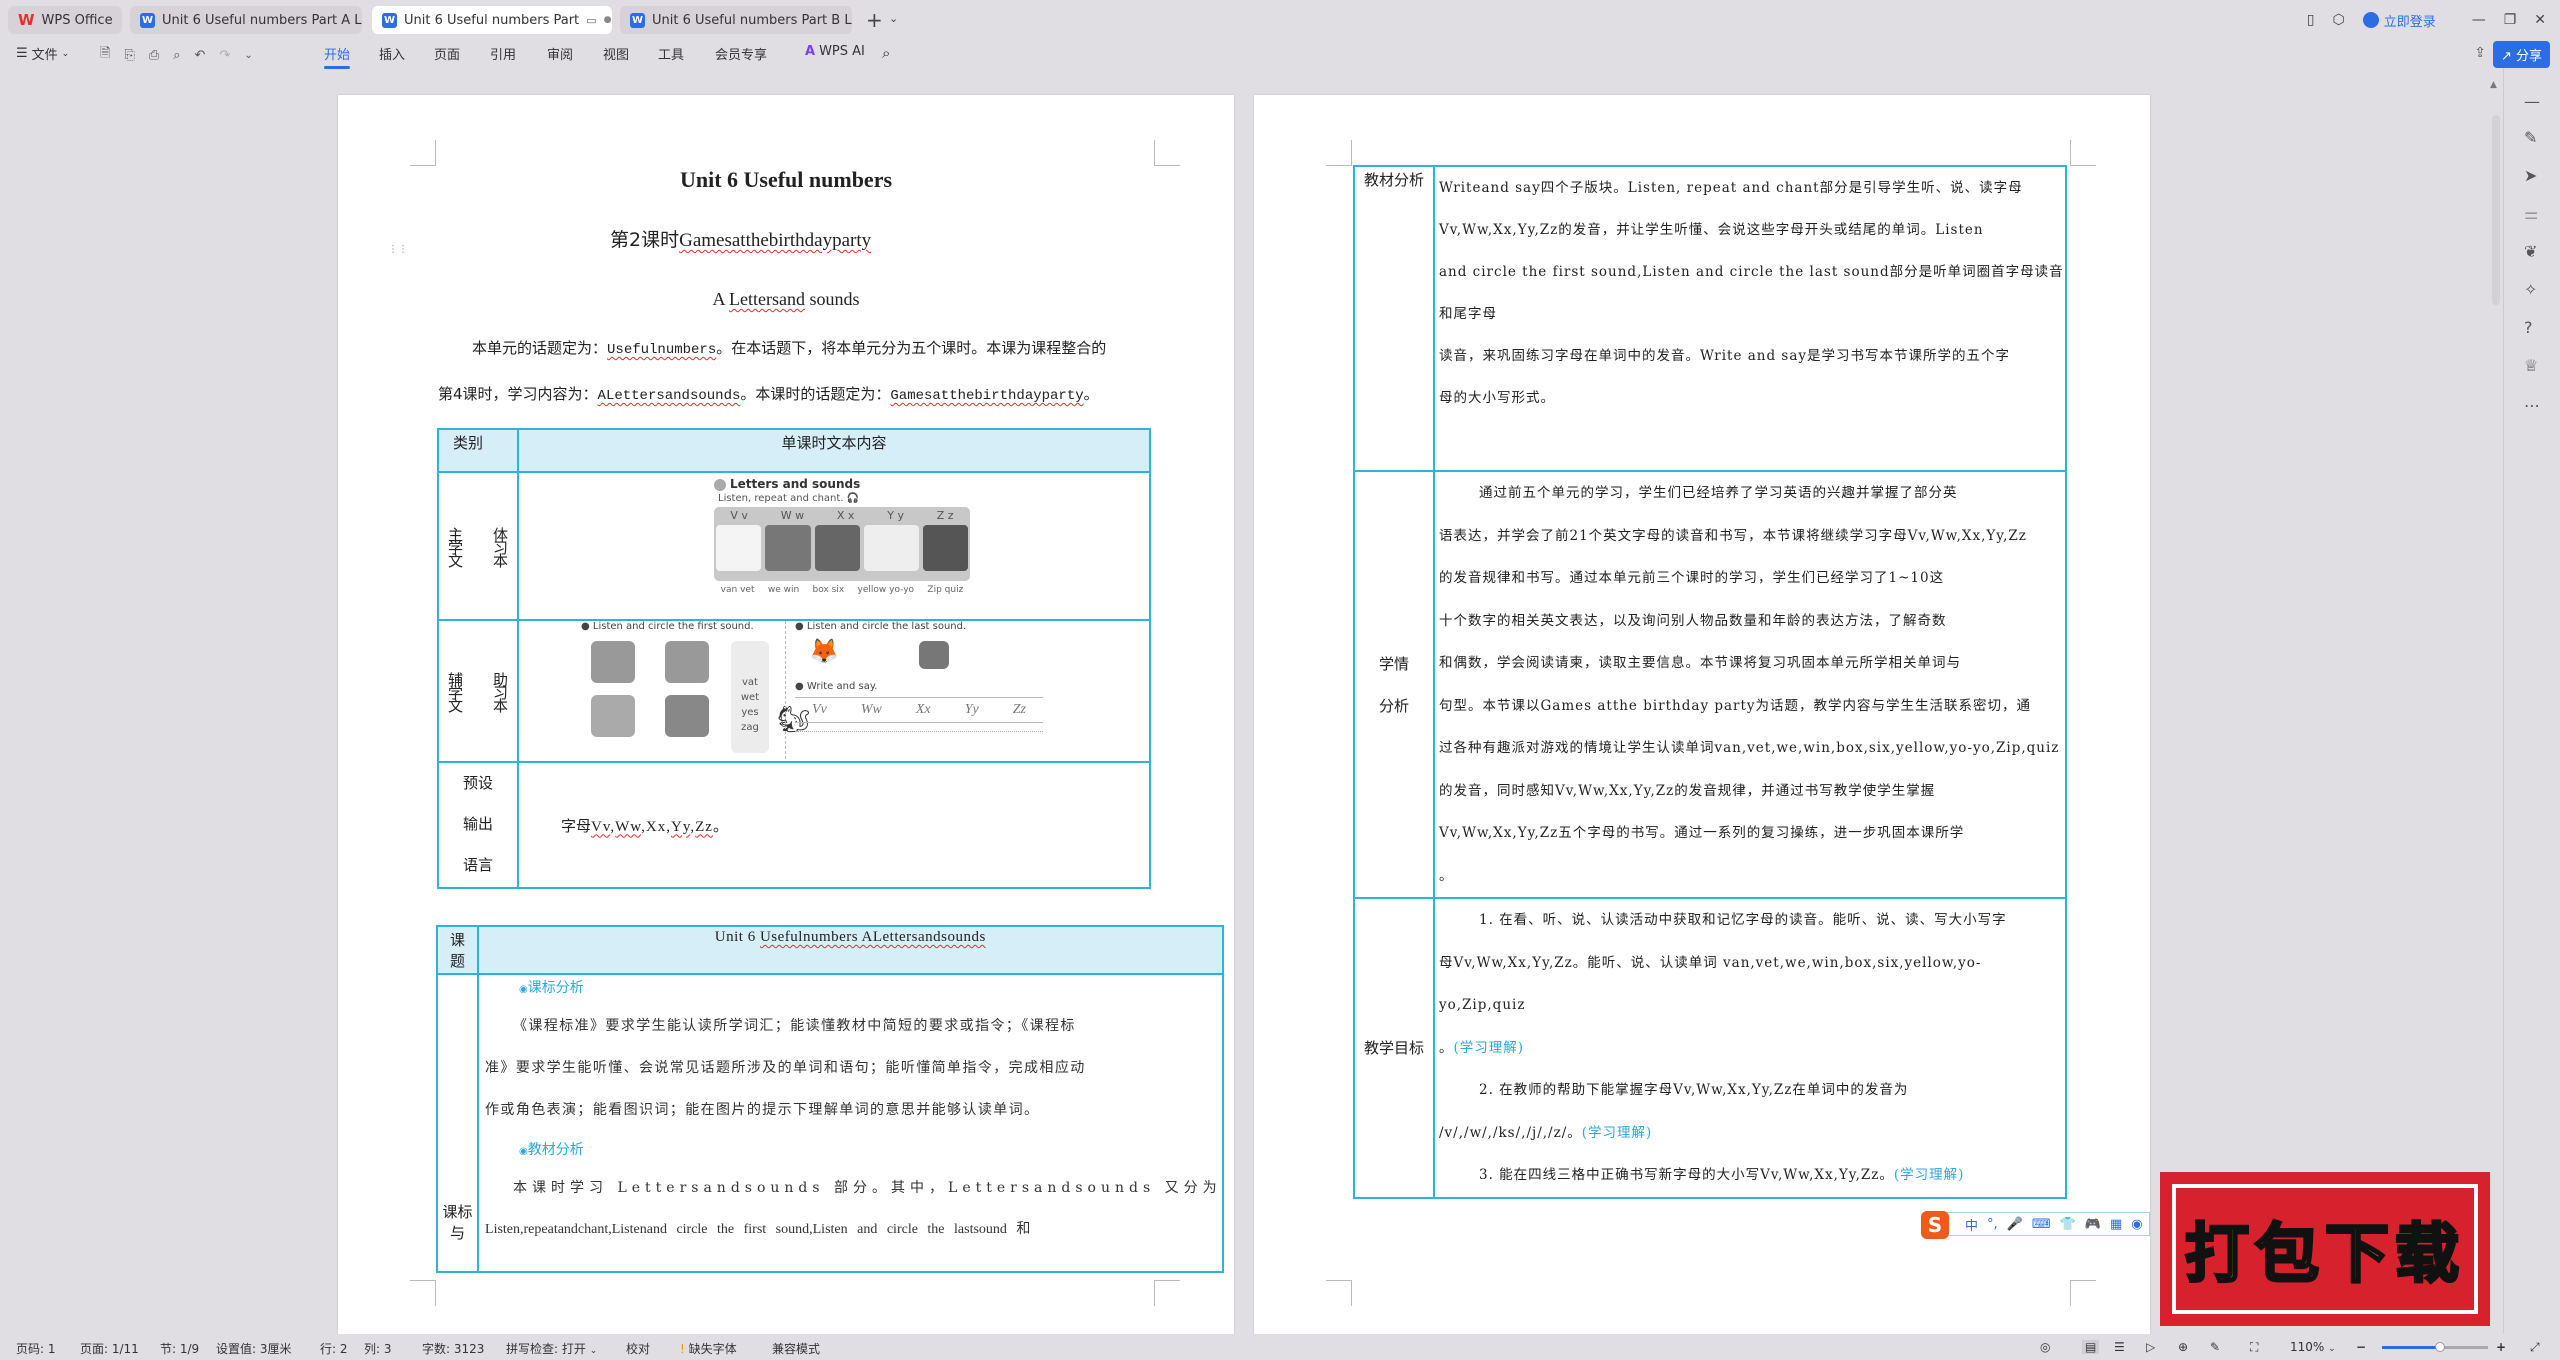 Image resolution: width=2560 pixels, height=1360 pixels. What do you see at coordinates (200, 55) in the screenshot?
I see `undo-icon: ↶` at bounding box center [200, 55].